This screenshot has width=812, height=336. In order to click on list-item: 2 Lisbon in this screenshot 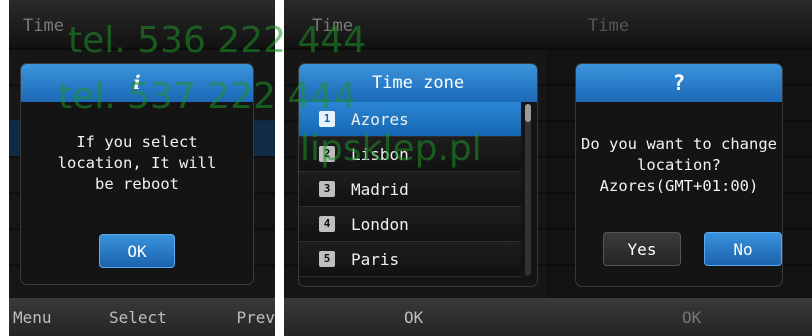, I will do `click(410, 154)`.